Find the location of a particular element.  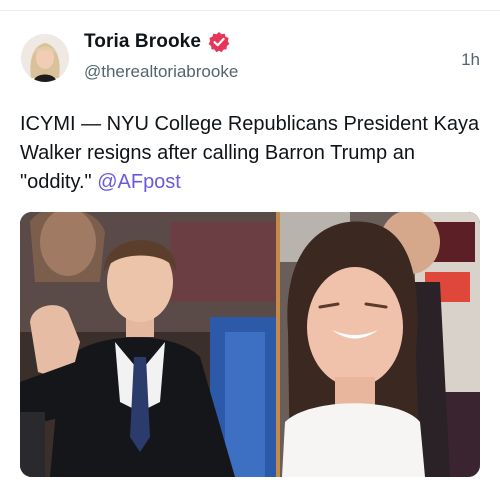

post-timestamp: 1h is located at coordinates (470, 60).